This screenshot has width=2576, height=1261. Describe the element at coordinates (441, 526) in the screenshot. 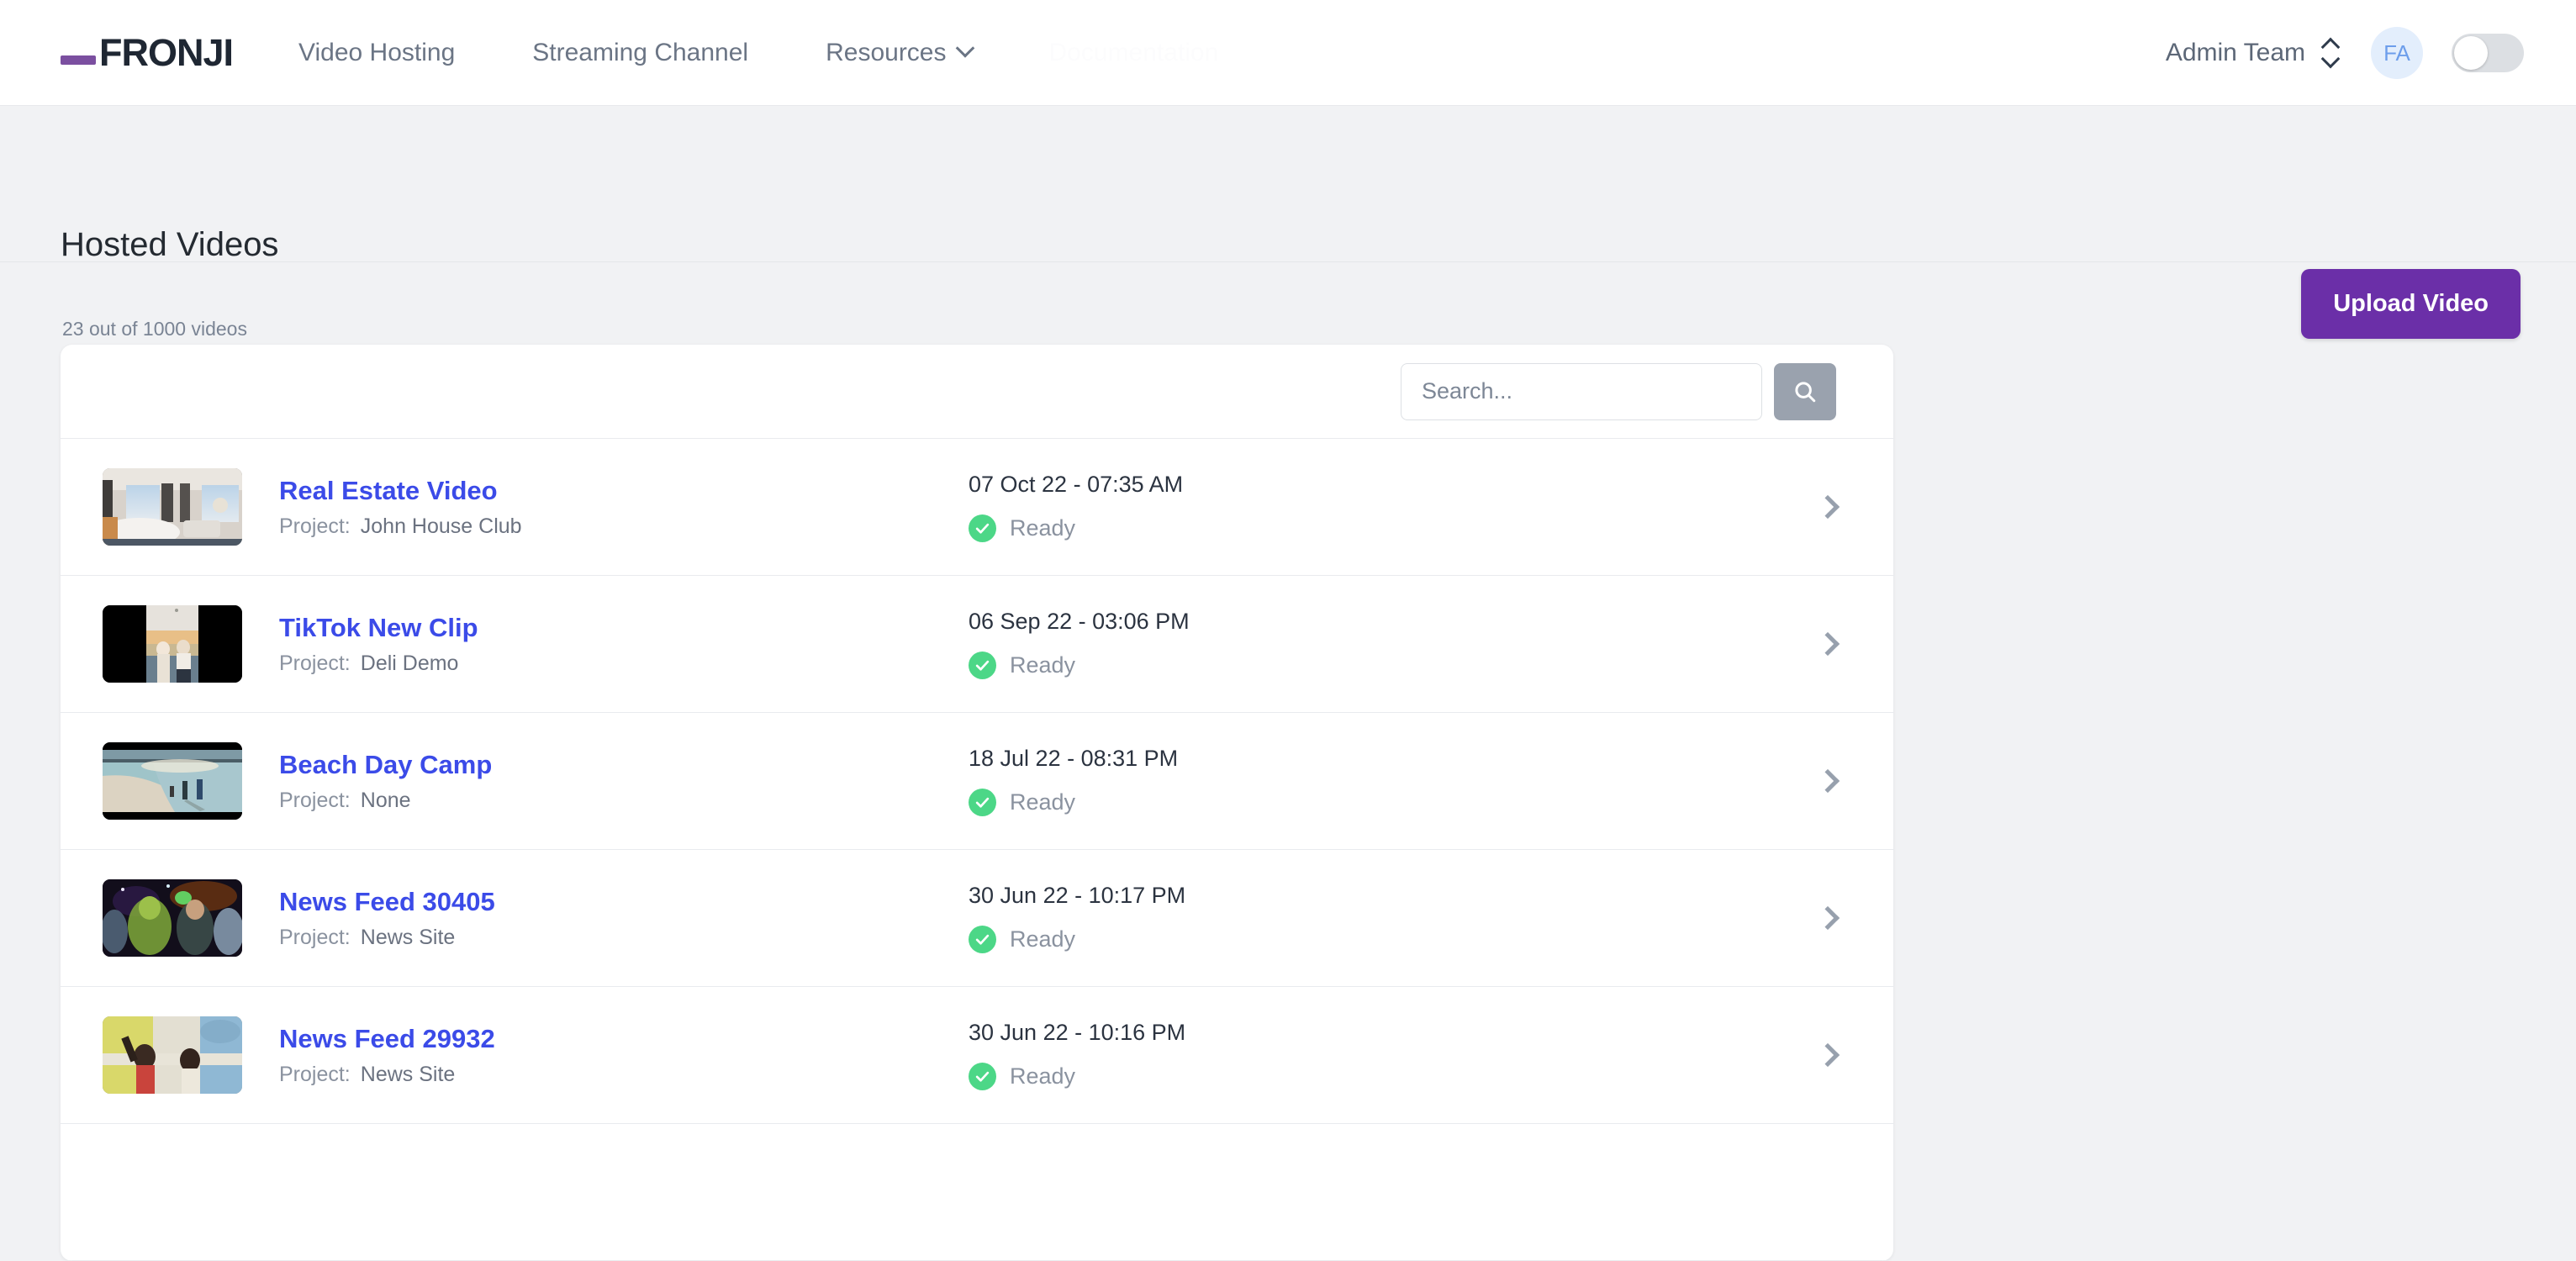

I see `project-value: John House Club` at that location.